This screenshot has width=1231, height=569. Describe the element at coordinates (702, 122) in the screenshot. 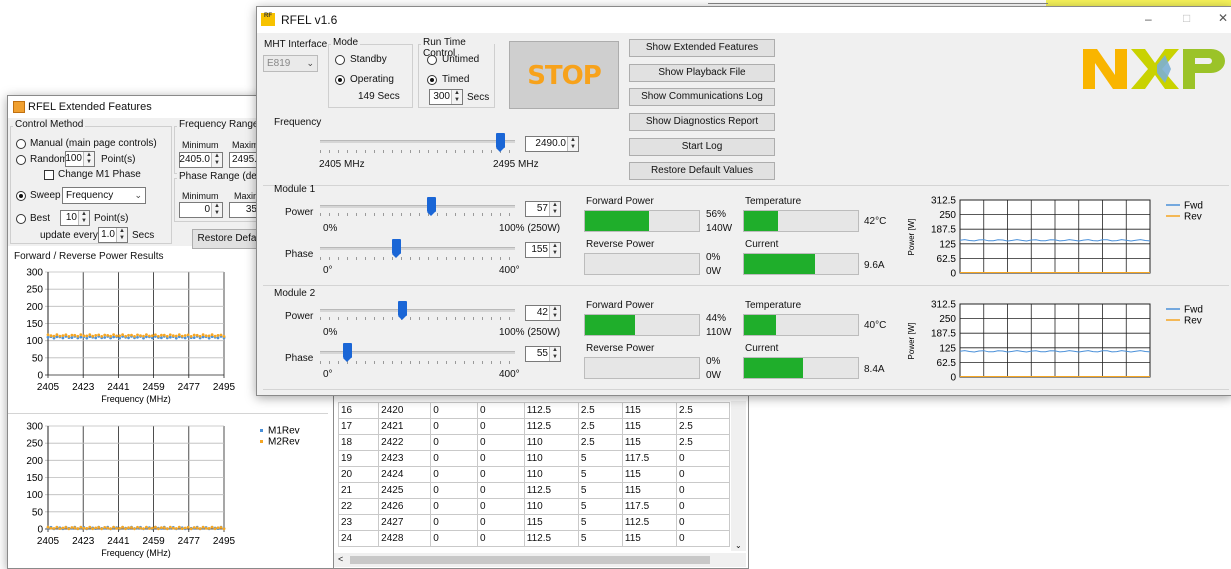

I see `show-diagnostics-report-button: Show Diagnostics Report` at that location.